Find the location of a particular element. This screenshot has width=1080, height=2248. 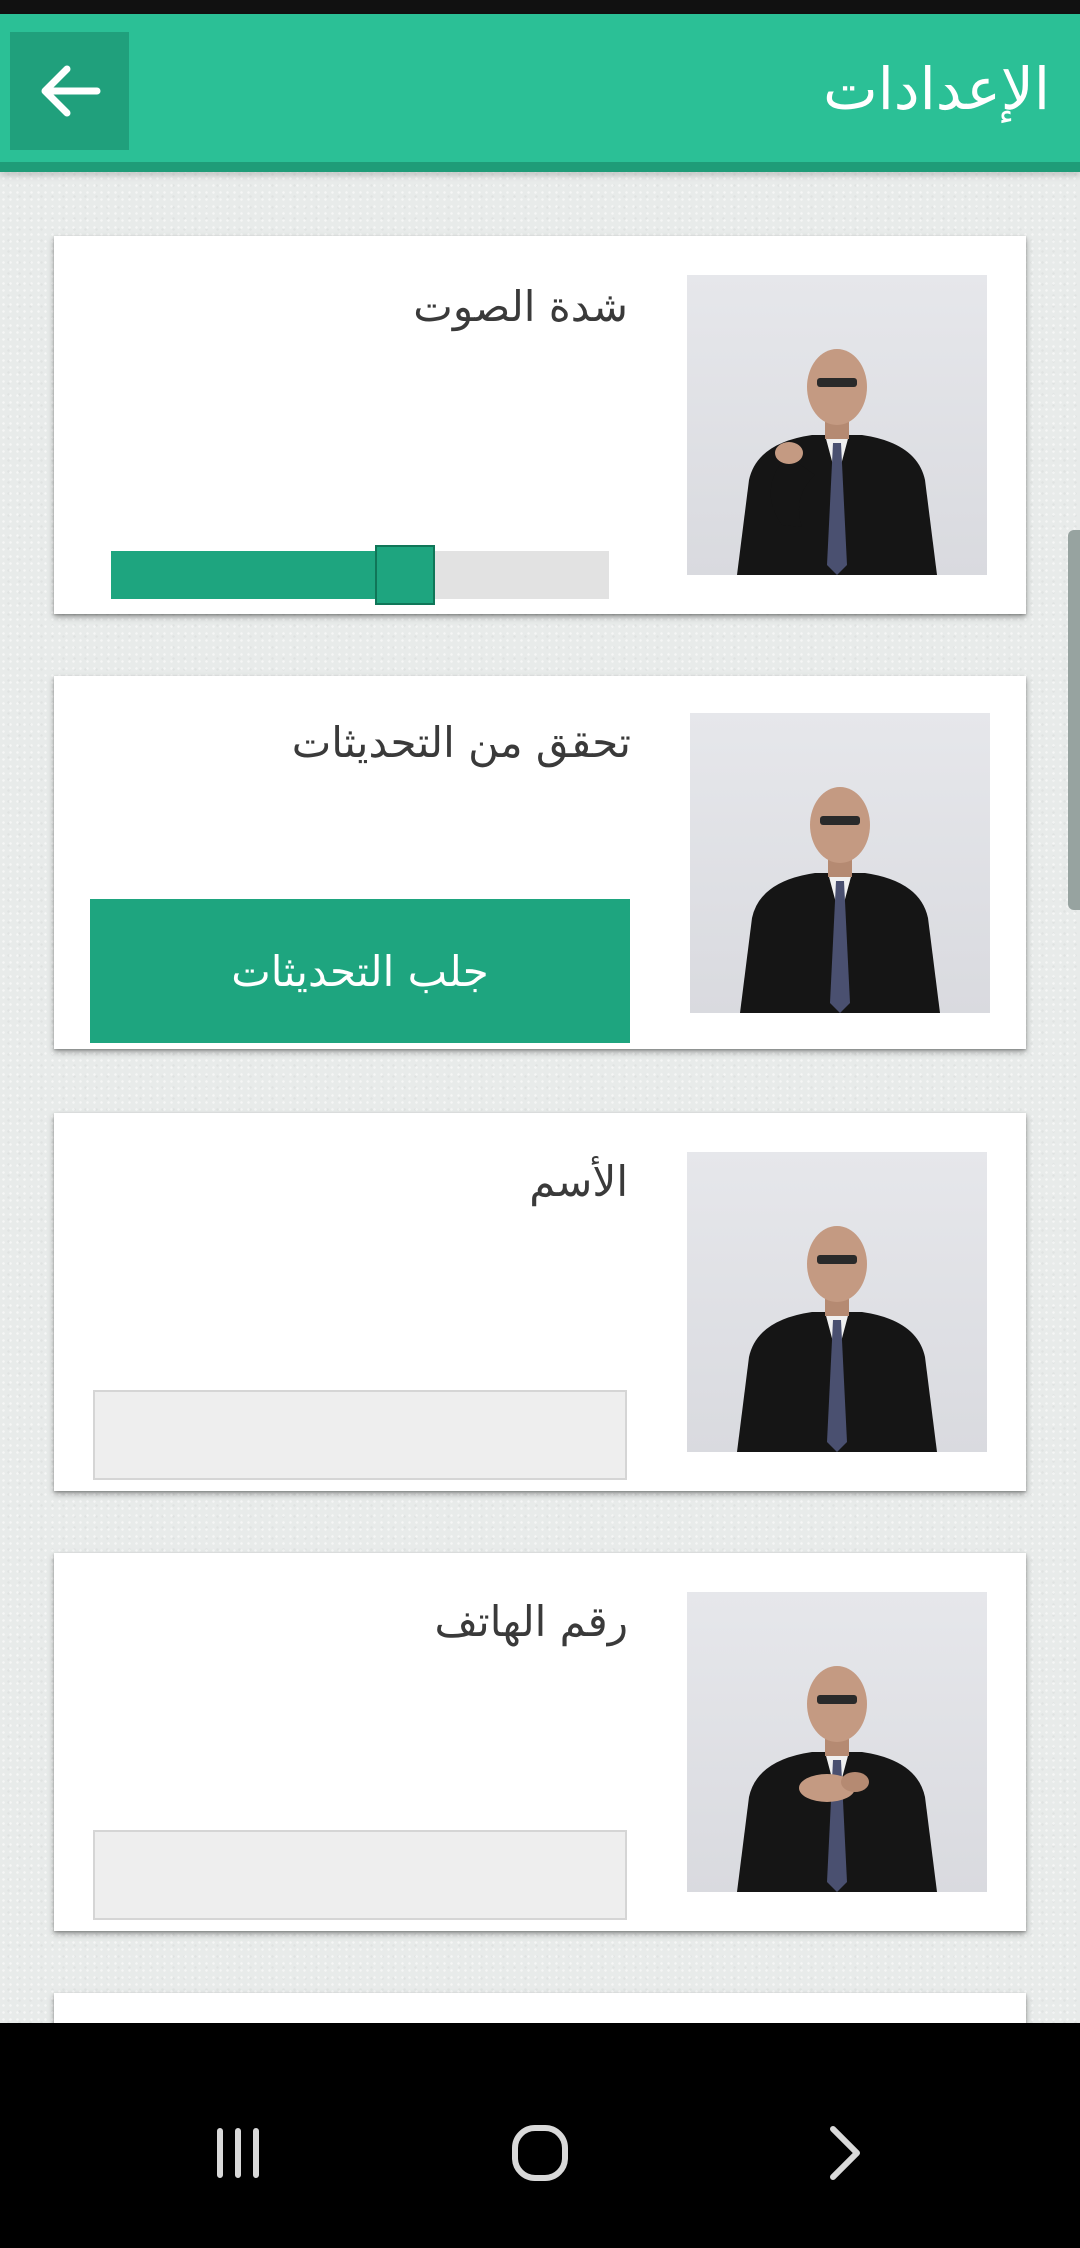

recent-apps-button is located at coordinates (238, 2153).